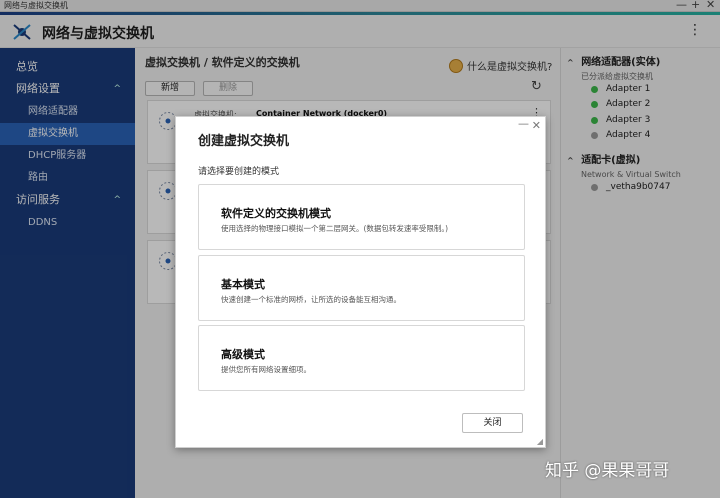 This screenshot has height=498, width=720. What do you see at coordinates (492, 423) in the screenshot?
I see `close-button: 关闭` at bounding box center [492, 423].